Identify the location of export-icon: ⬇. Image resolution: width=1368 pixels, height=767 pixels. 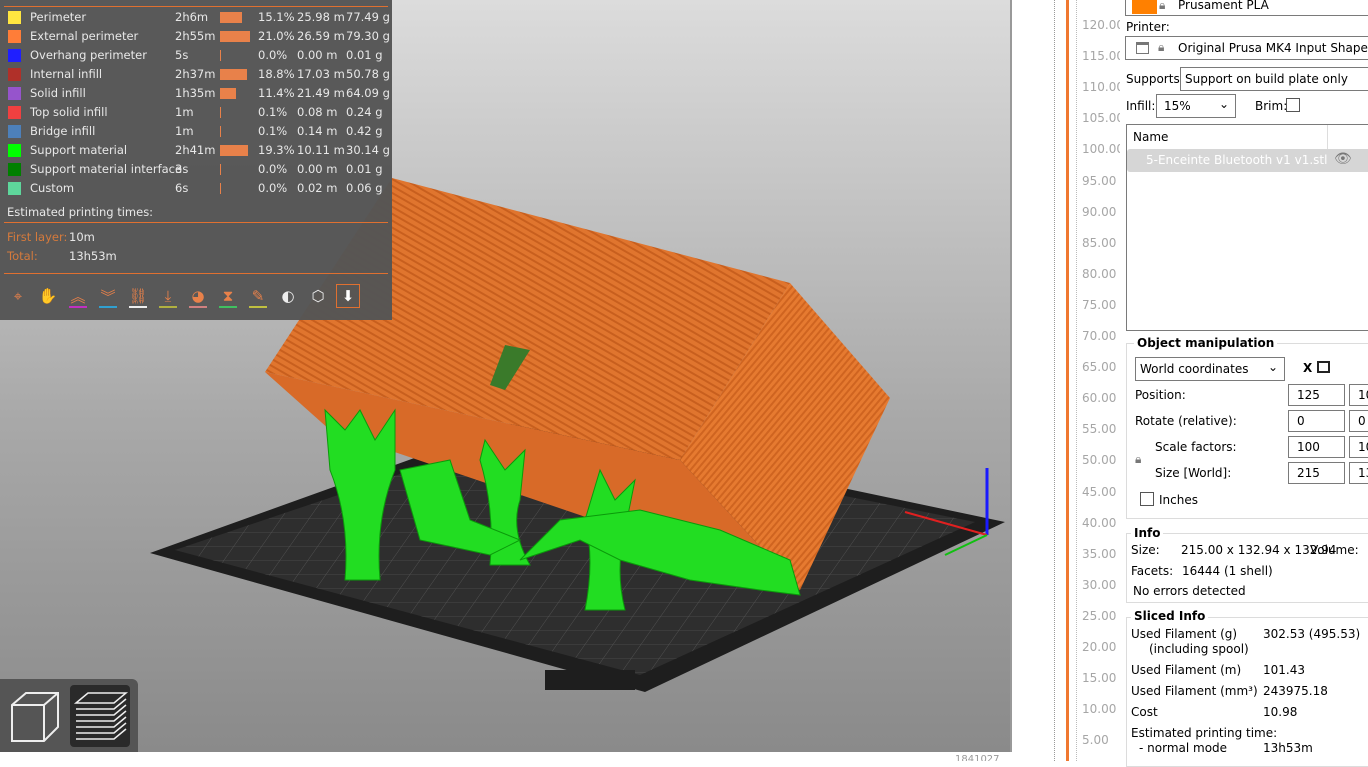
(348, 296).